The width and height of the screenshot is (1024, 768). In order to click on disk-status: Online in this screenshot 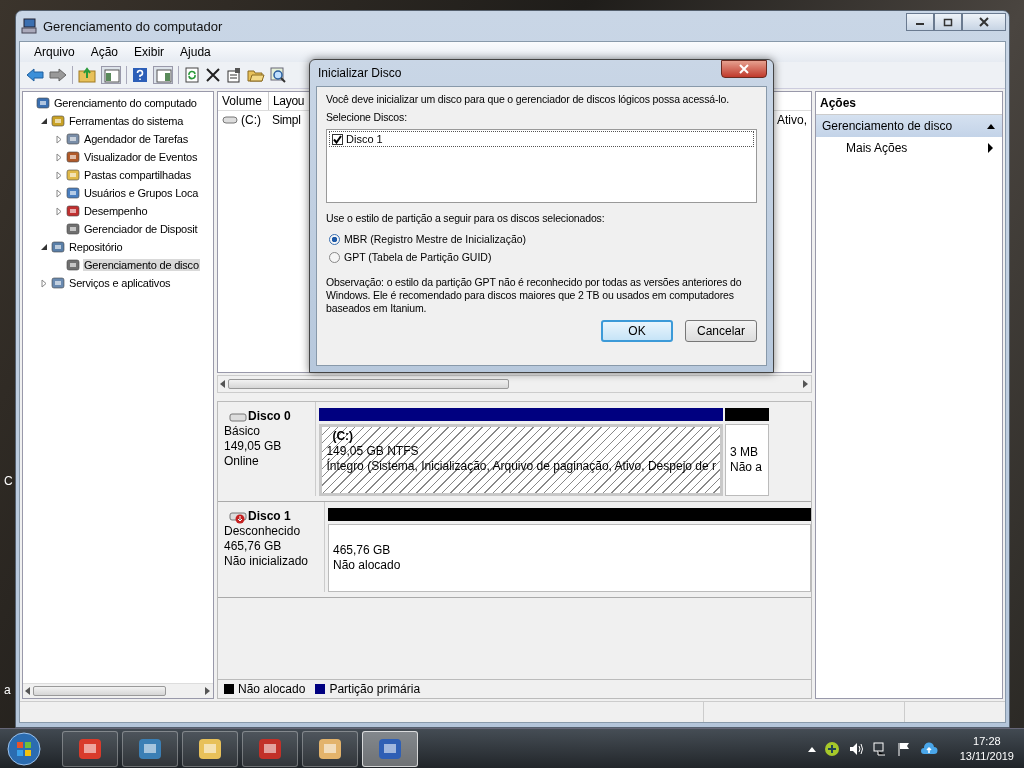, I will do `click(242, 461)`.